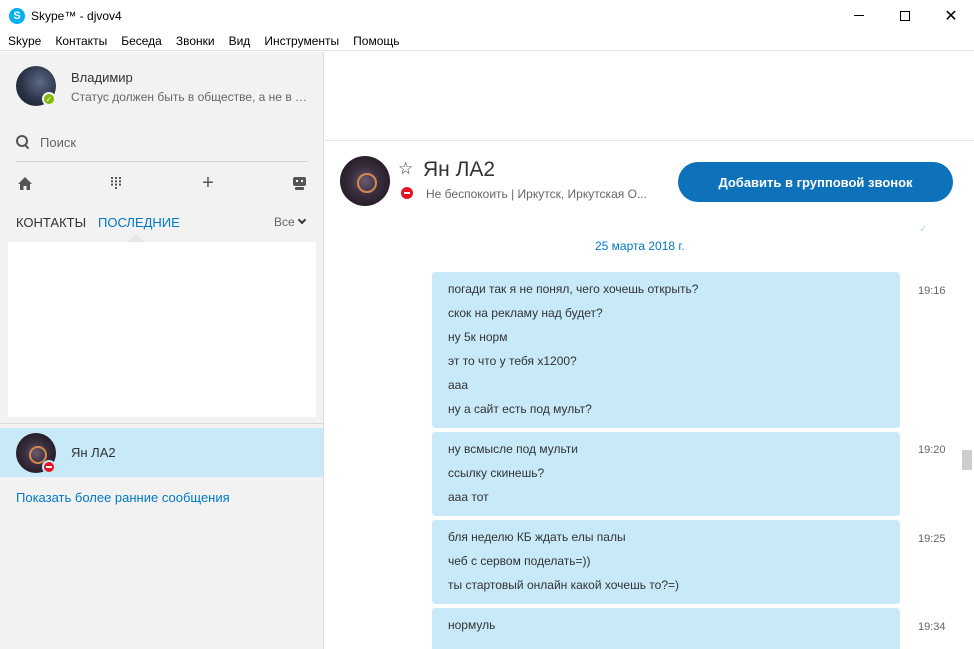 This screenshot has width=974, height=649. What do you see at coordinates (472, 625) in the screenshot?
I see `message-text: нормуль` at bounding box center [472, 625].